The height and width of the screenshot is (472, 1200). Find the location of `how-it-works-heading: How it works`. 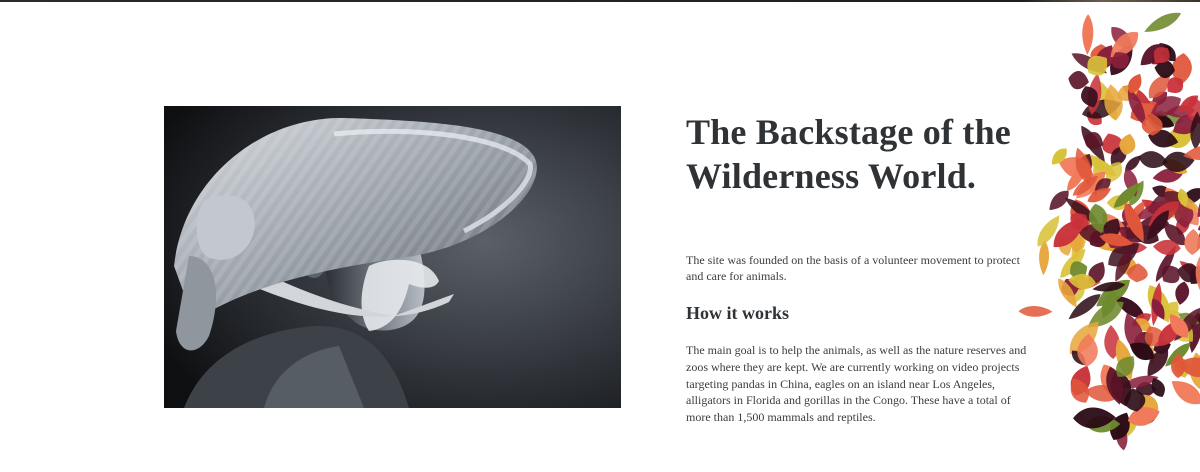

how-it-works-heading: How it works is located at coordinates (737, 313).